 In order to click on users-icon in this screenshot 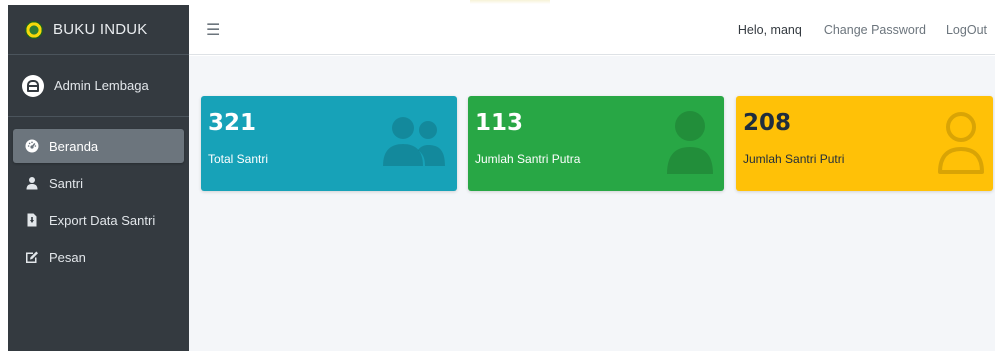, I will do `click(414, 140)`.